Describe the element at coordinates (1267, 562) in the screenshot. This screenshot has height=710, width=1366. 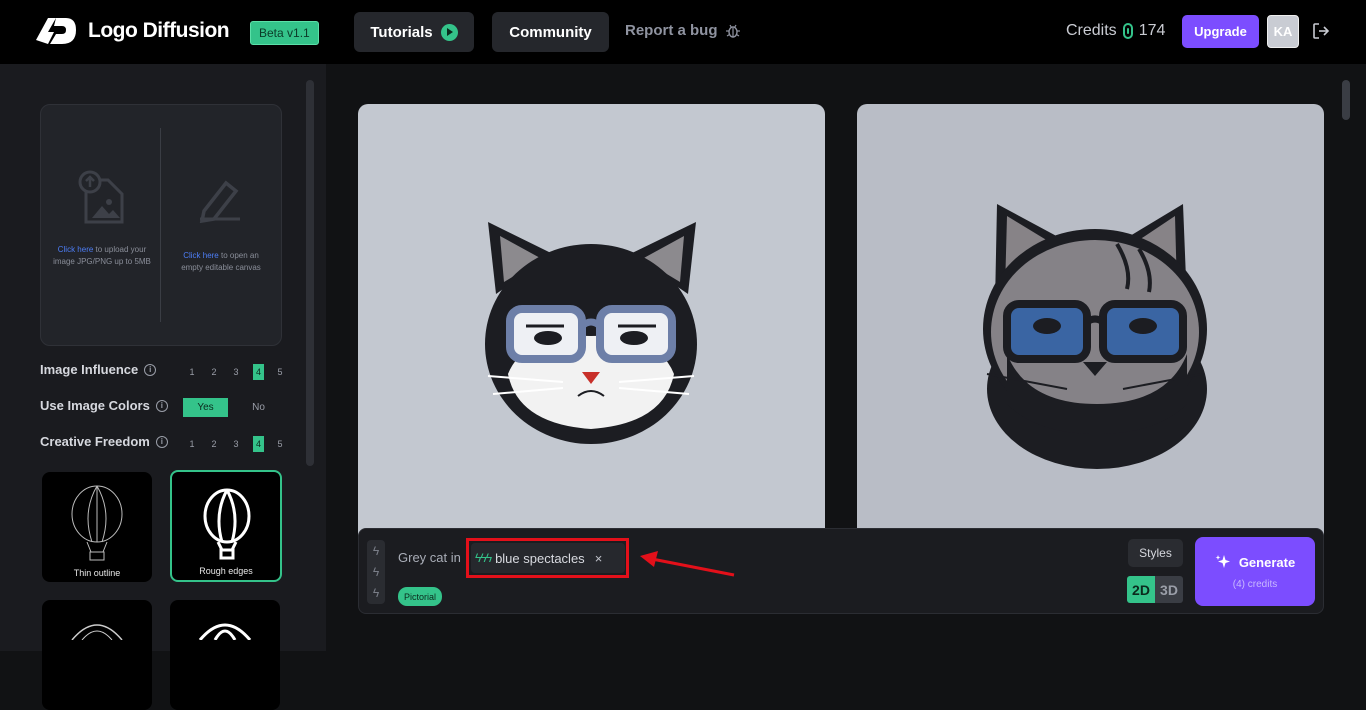
I see `generate-label: Generate` at that location.